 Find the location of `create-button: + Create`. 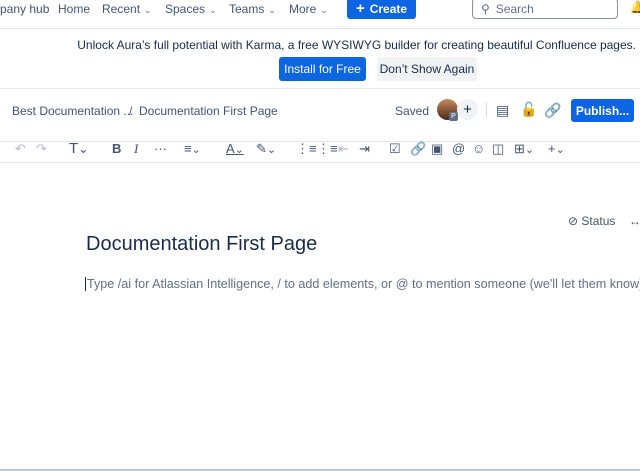

create-button: + Create is located at coordinates (381, 9).